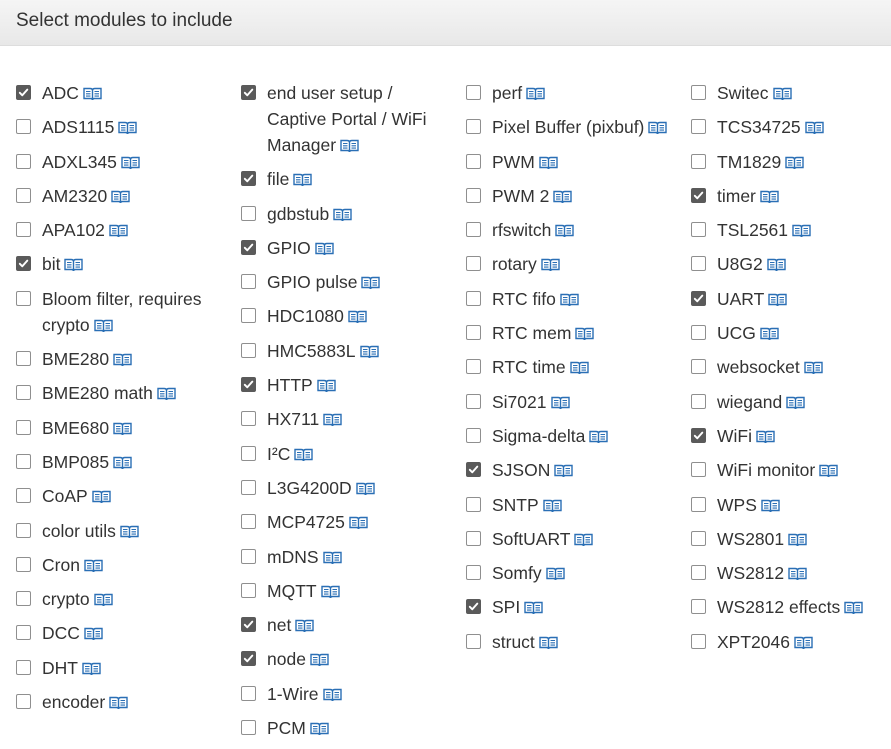  I want to click on module-checkbox-encoder, so click(23, 702).